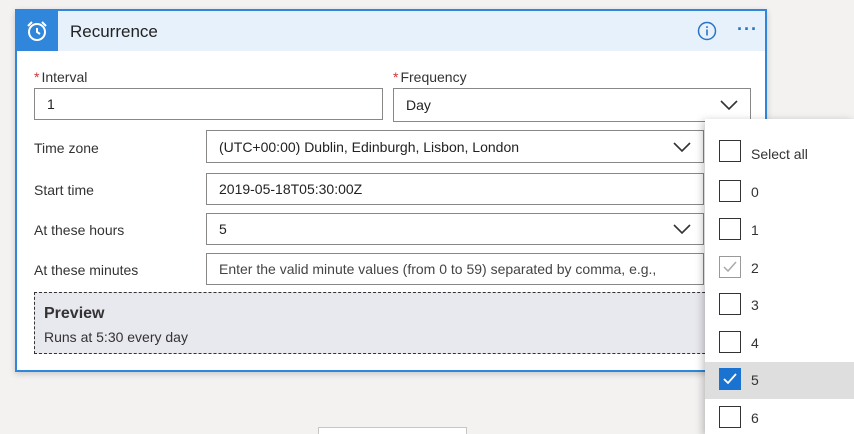  What do you see at coordinates (779, 230) in the screenshot?
I see `hour-option-1: 1` at bounding box center [779, 230].